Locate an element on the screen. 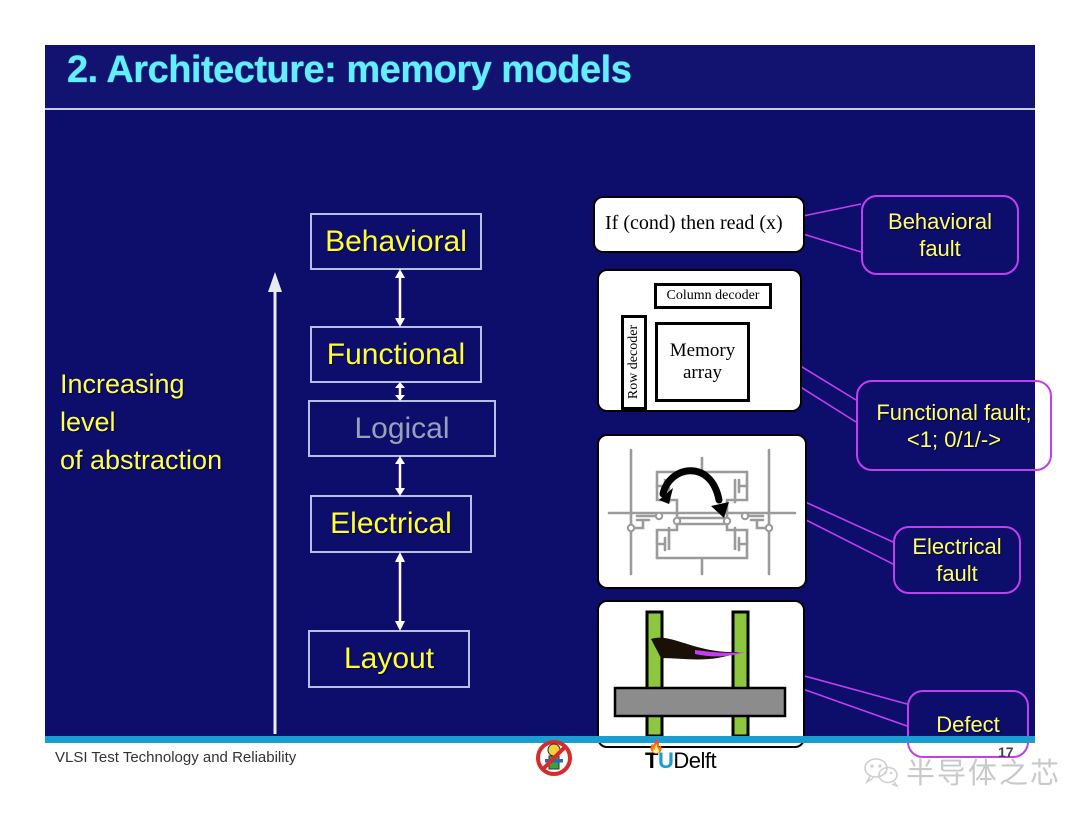 Image resolution: width=1080 pixels, height=827 pixels. level-box-logical: Logical is located at coordinates (402, 428).